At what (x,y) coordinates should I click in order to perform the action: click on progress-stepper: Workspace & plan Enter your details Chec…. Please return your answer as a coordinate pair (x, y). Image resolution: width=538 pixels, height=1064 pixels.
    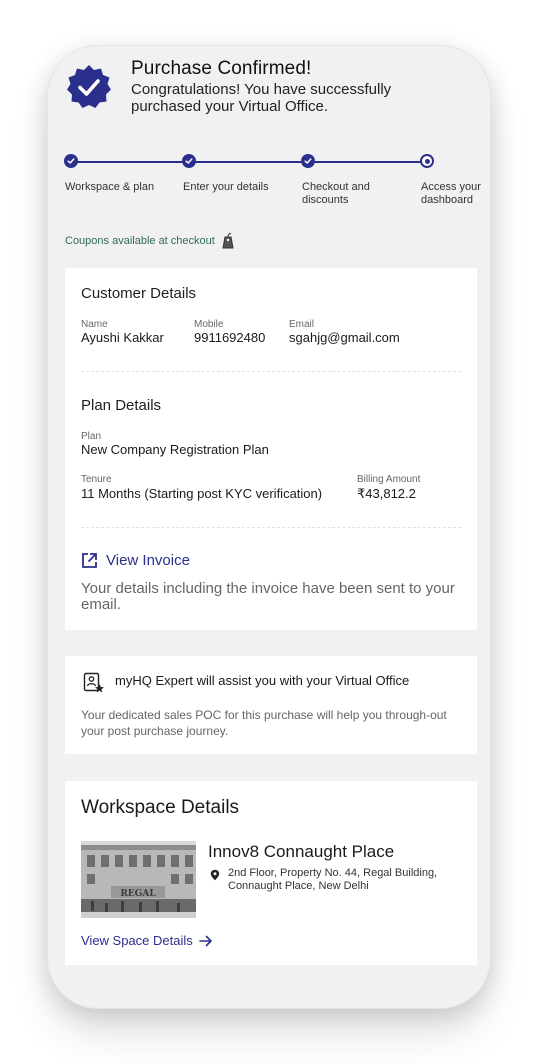
    Looking at the image, I should click on (269, 194).